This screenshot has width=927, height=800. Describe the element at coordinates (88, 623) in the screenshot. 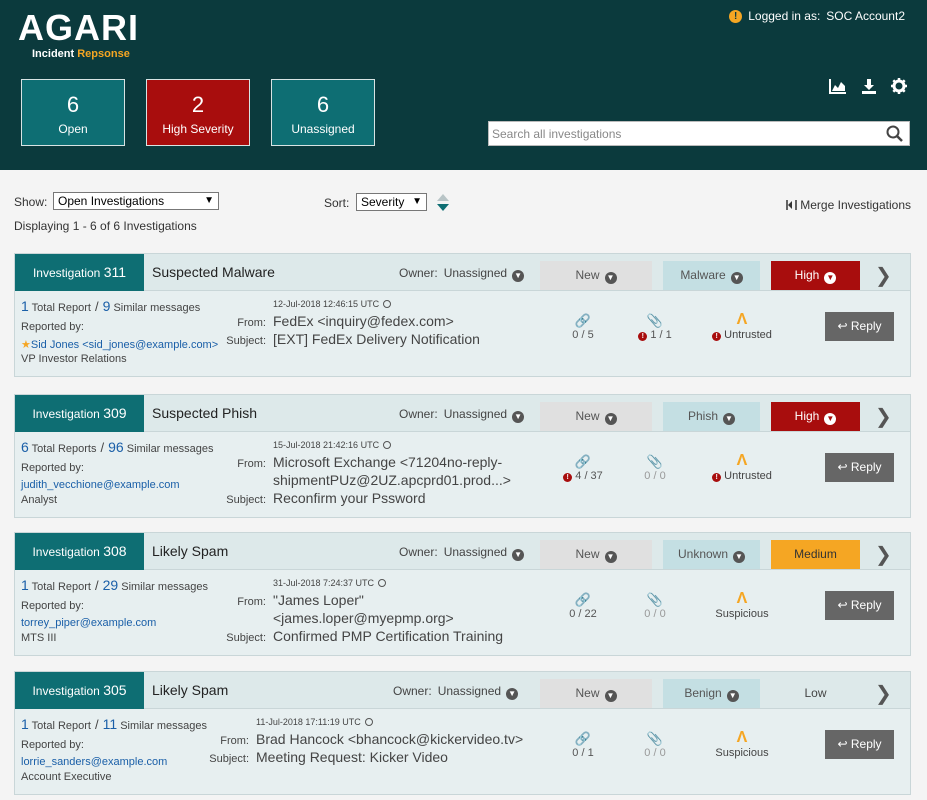

I see `reporter-link: torrey_piper@example.com` at that location.